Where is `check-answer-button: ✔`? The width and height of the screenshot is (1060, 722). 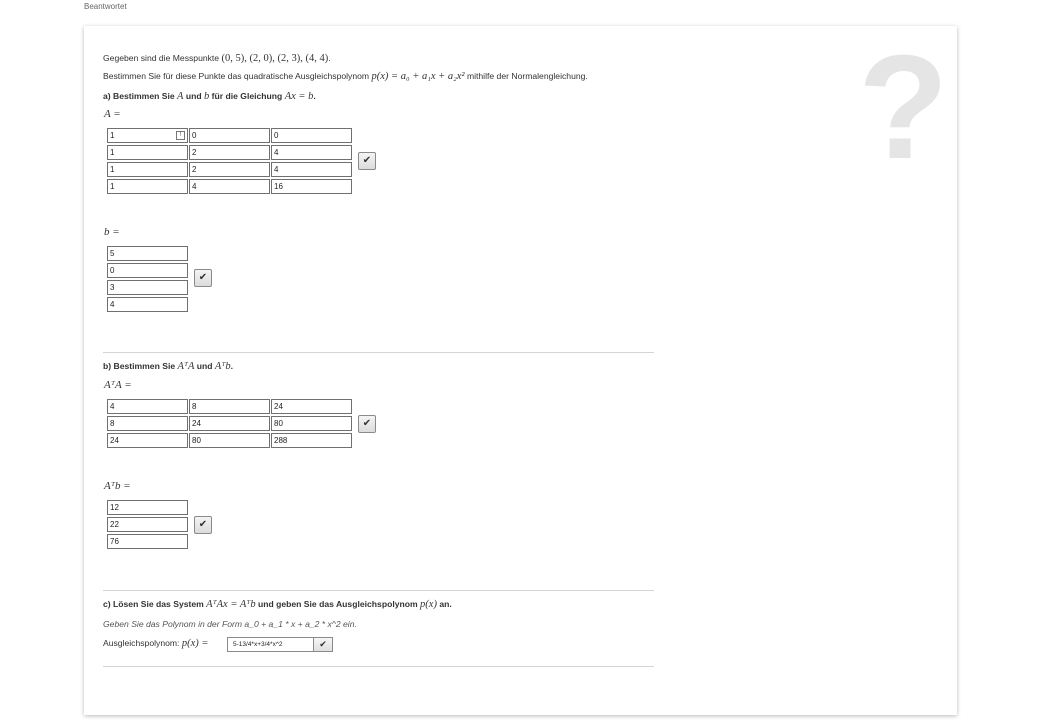
check-answer-button: ✔ is located at coordinates (323, 644).